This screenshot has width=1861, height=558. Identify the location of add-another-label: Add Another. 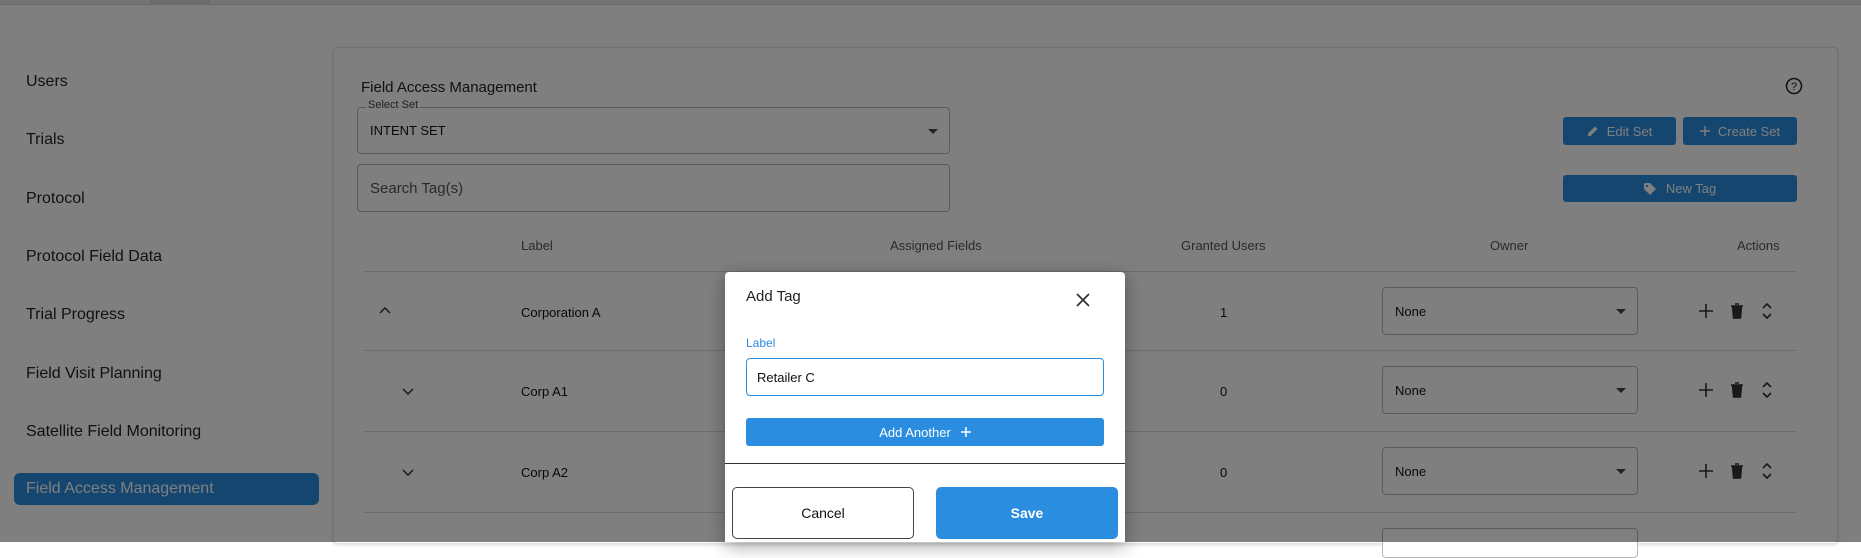
(915, 432).